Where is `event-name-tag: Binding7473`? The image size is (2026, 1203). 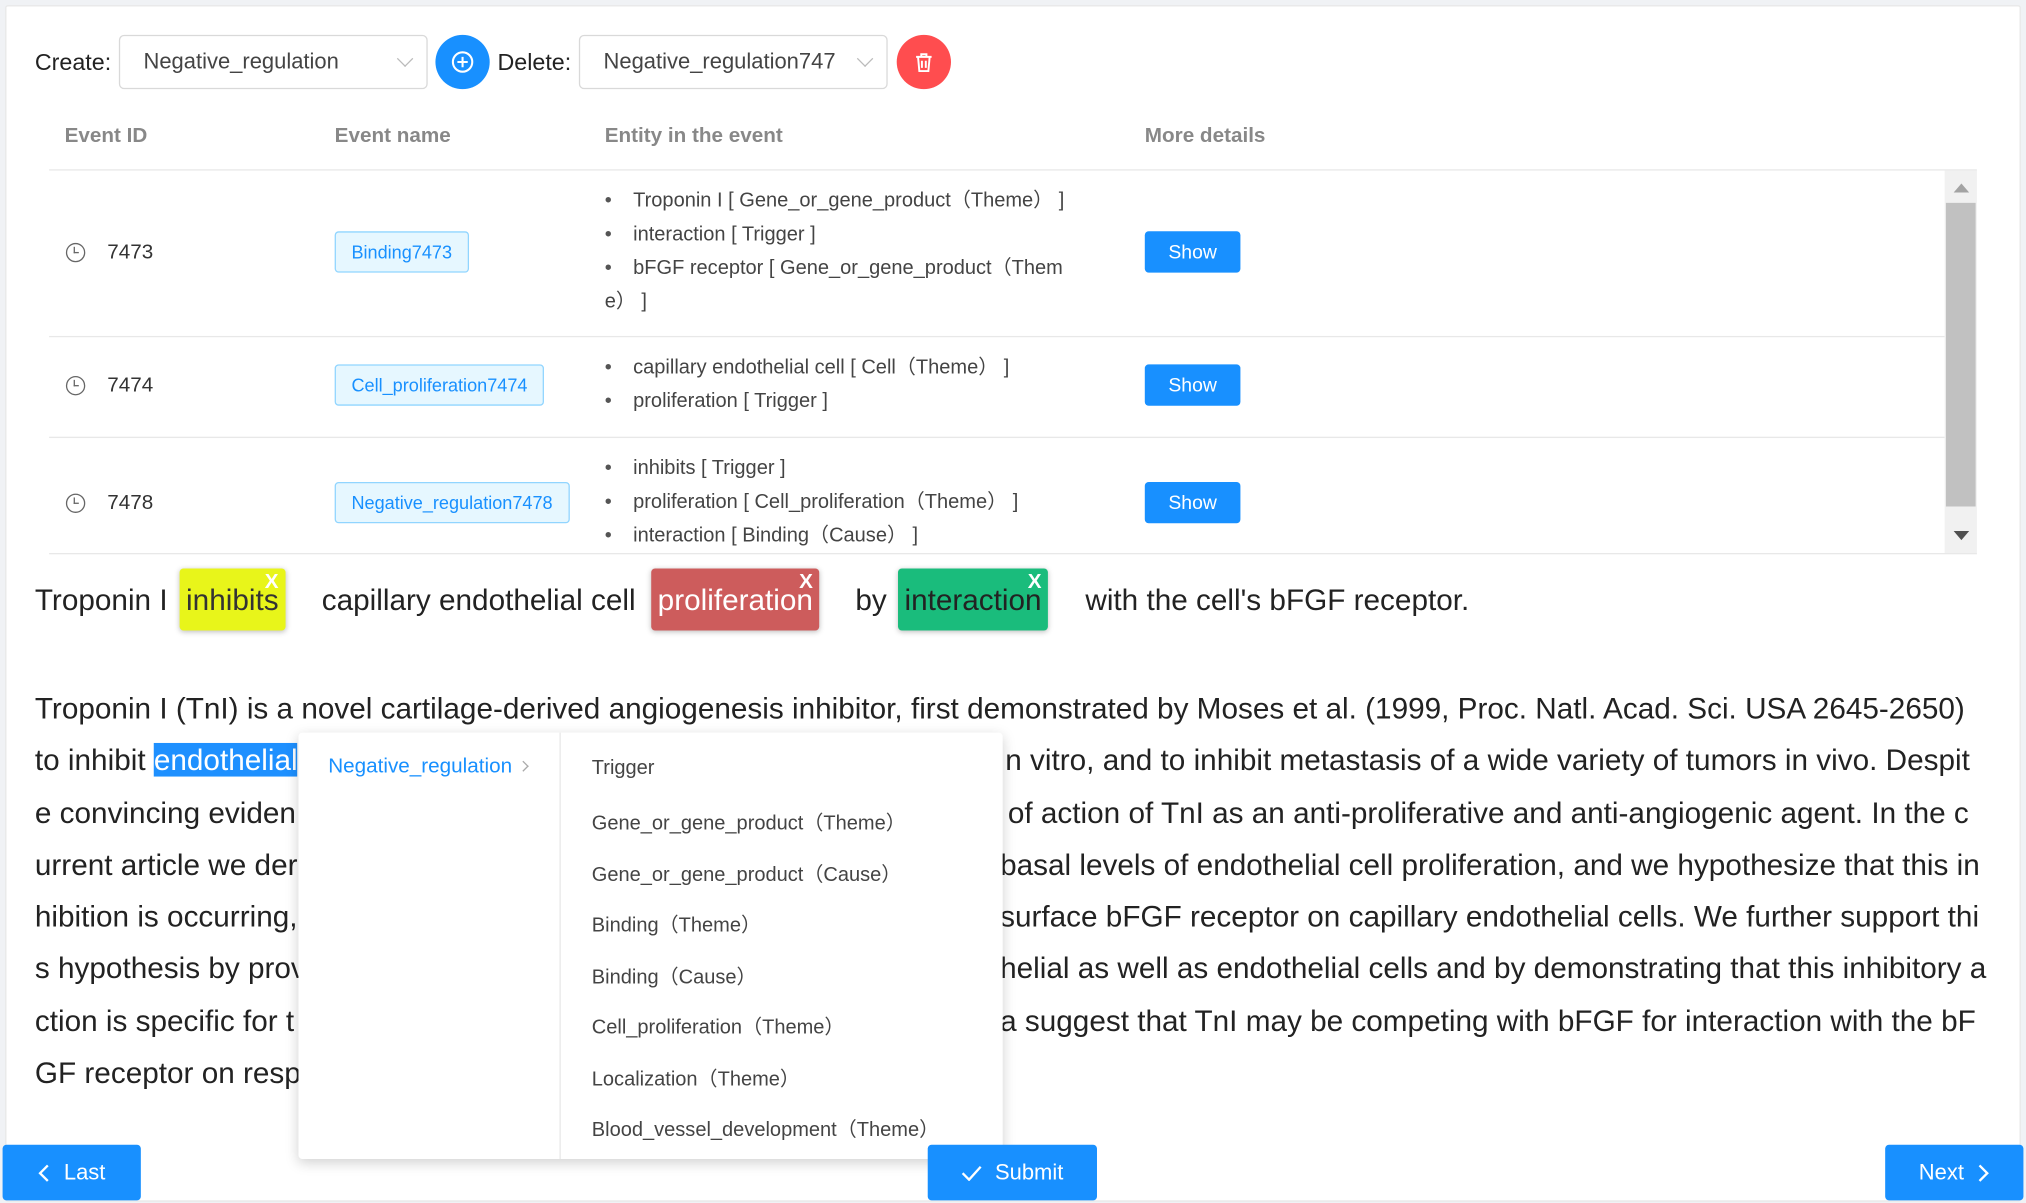
event-name-tag: Binding7473 is located at coordinates (401, 252).